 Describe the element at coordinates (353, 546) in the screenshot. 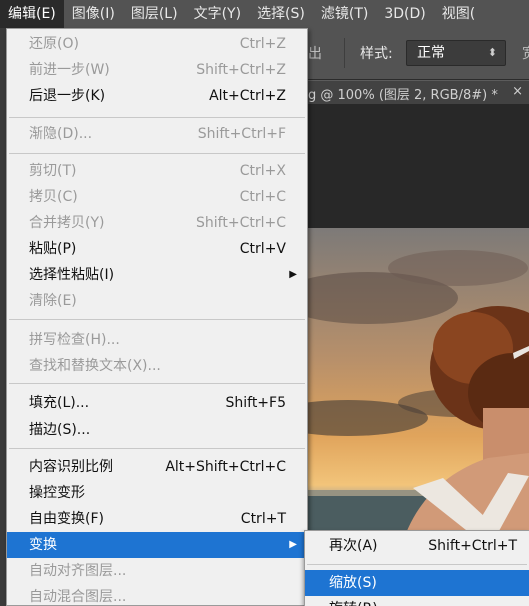

I see `menu-item-label: 再次(A)` at that location.